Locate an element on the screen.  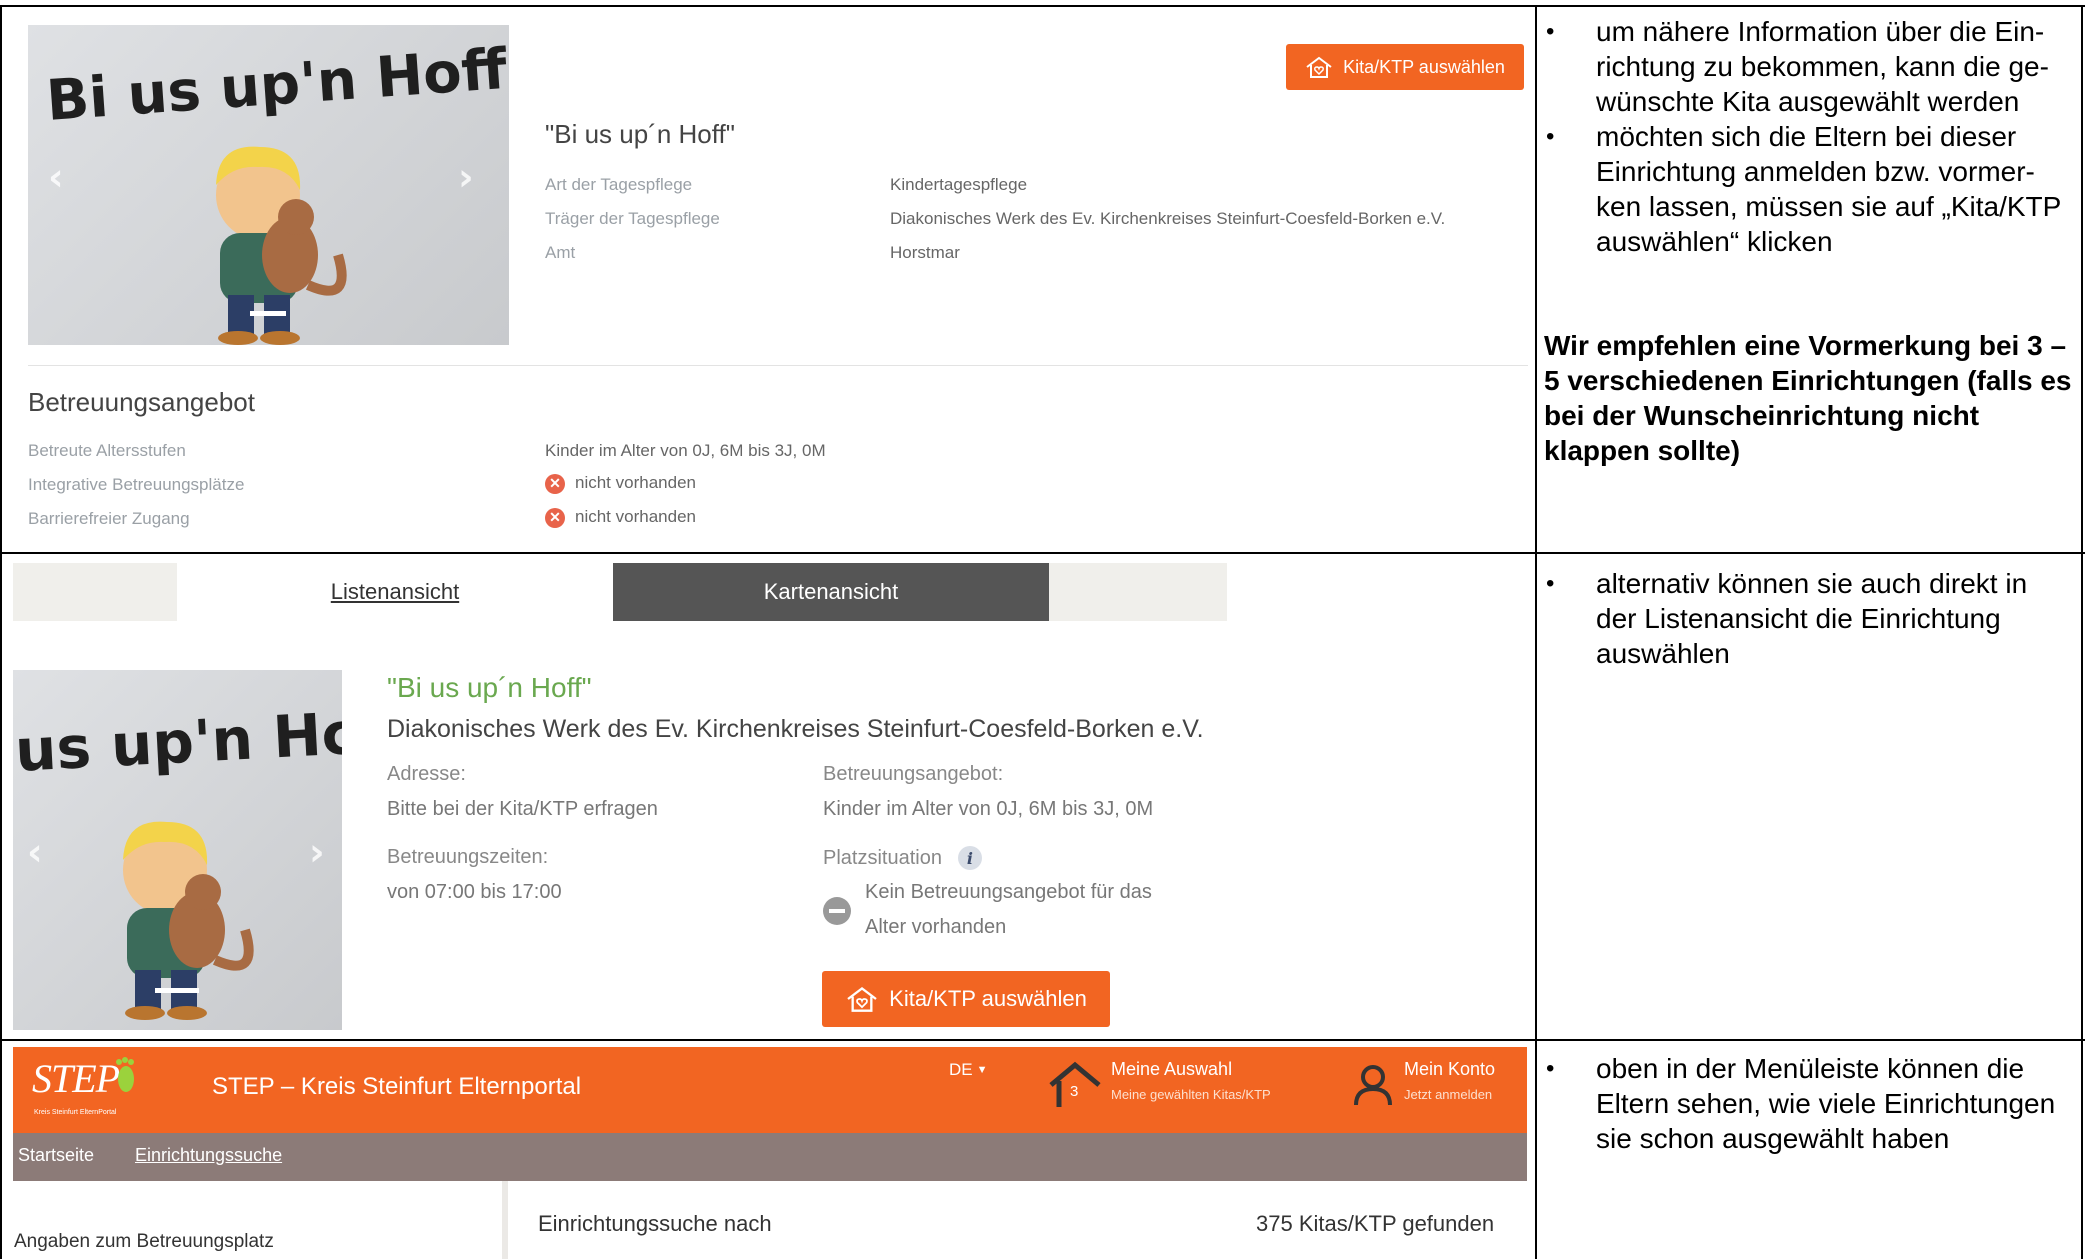
facility-thumbnail: us up'n Hc ‹ › is located at coordinates (177, 850).